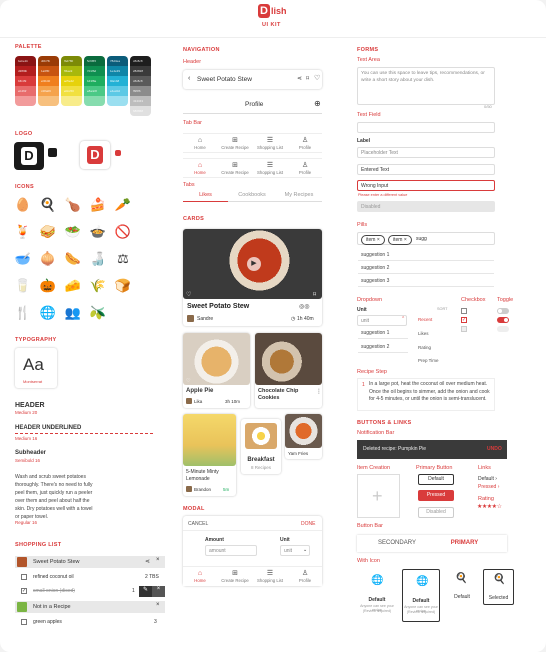 This screenshot has width=546, height=652. Describe the element at coordinates (362, 310) in the screenshot. I see `dropdown-unit-label: Unit` at that location.